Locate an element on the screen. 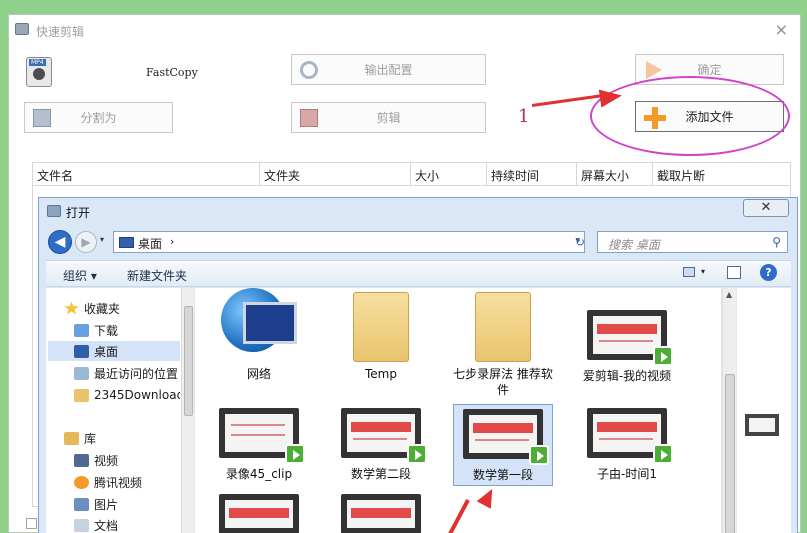  column-header-clip: 截取片断 is located at coordinates (721, 174).